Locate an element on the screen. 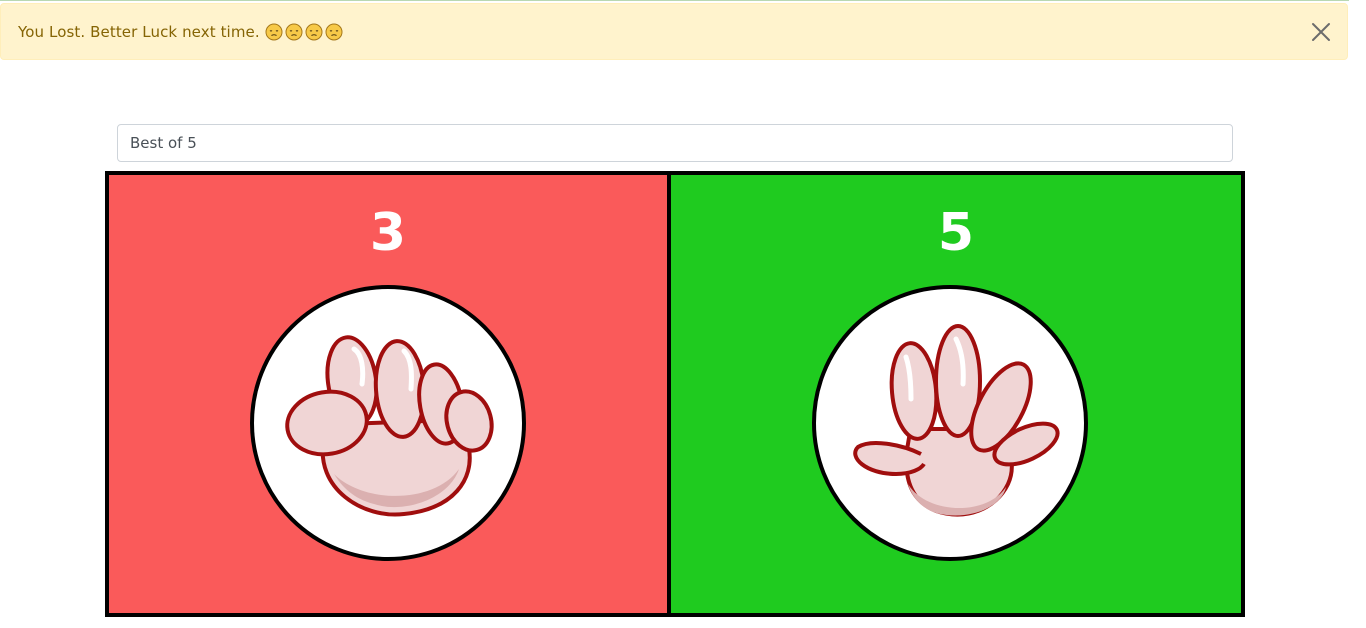 The width and height of the screenshot is (1366, 628). opponent-score: 5 is located at coordinates (956, 233).